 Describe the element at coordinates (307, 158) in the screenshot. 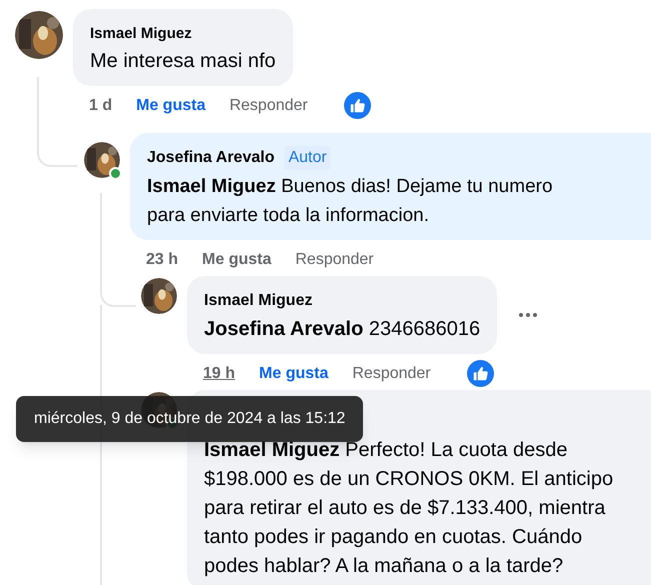

I see `author-badge: Autor` at that location.